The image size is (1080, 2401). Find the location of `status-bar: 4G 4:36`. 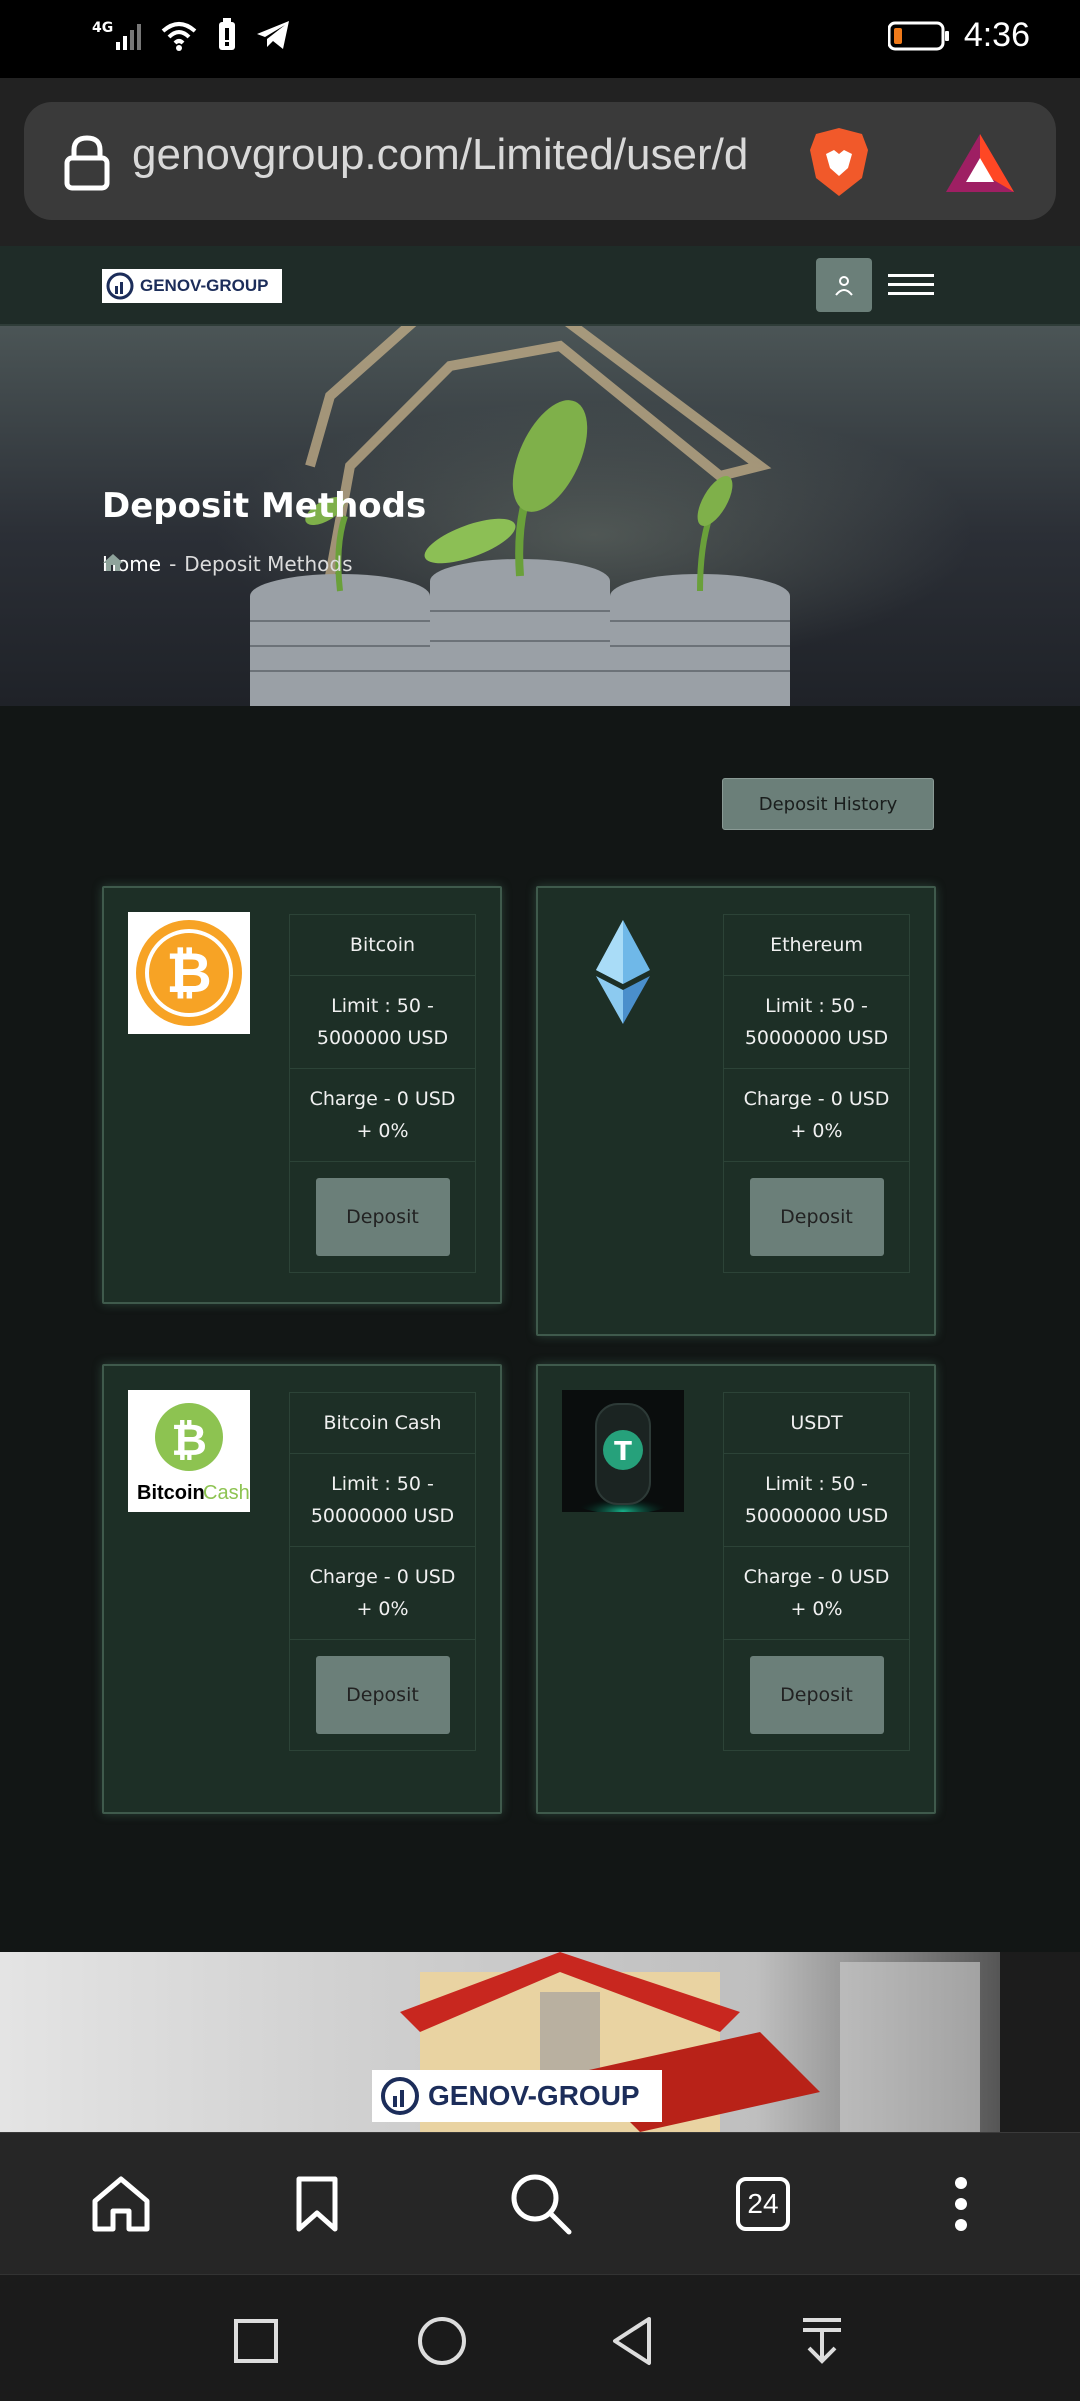

status-bar: 4G 4:36 is located at coordinates (540, 39).